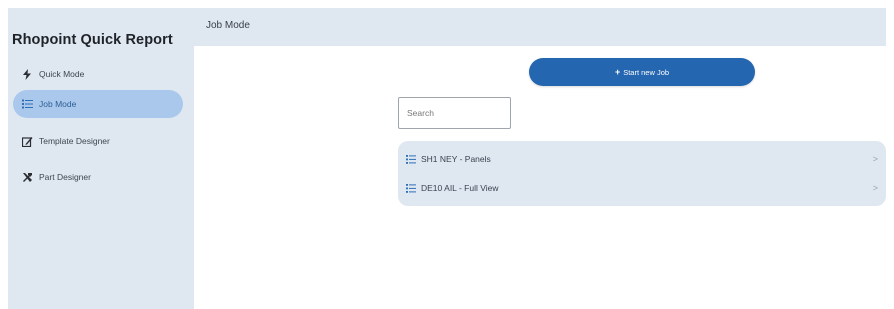  What do you see at coordinates (540, 27) in the screenshot?
I see `header-bar: Job Mode` at bounding box center [540, 27].